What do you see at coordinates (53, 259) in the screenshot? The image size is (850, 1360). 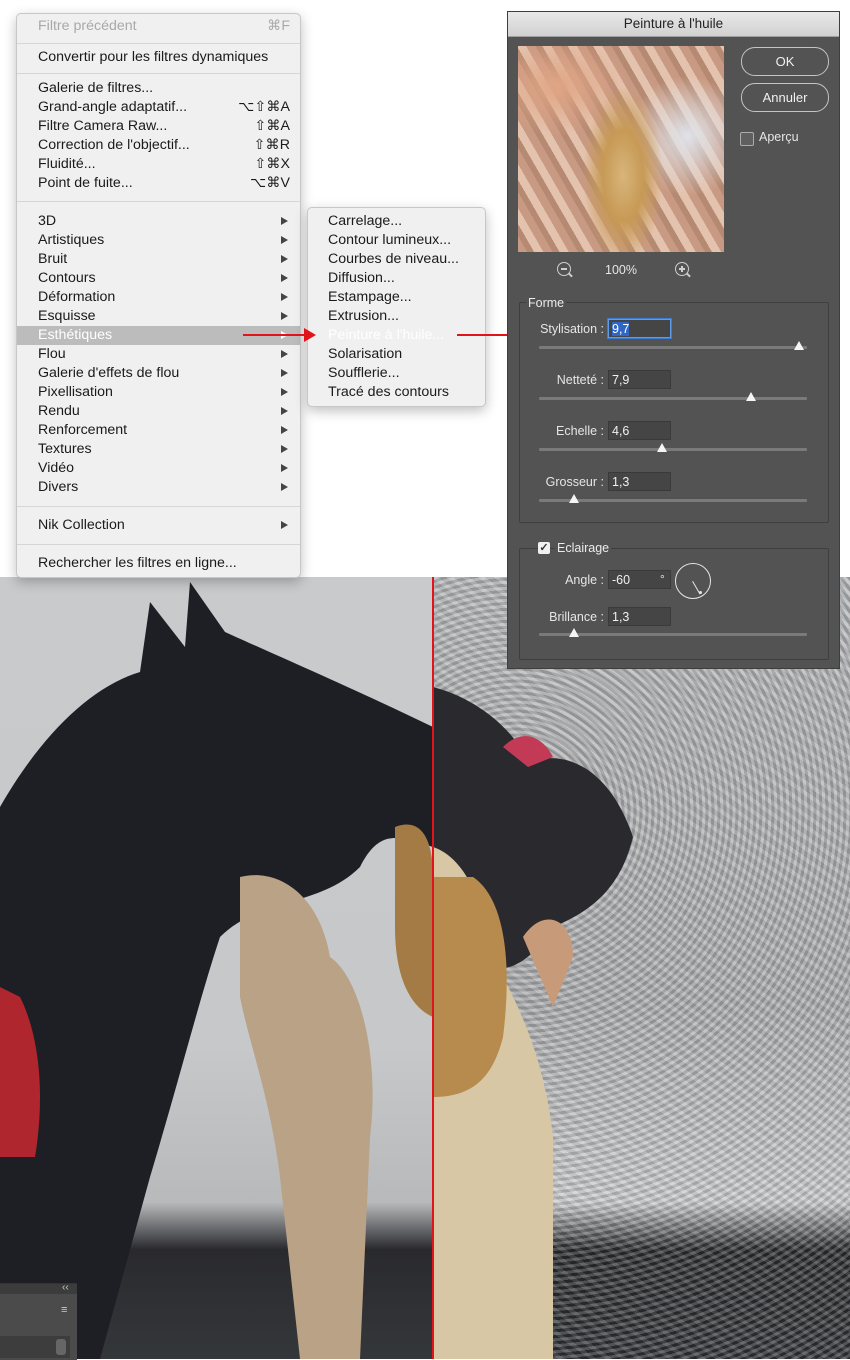 I see `menu-item-label: Bruit` at bounding box center [53, 259].